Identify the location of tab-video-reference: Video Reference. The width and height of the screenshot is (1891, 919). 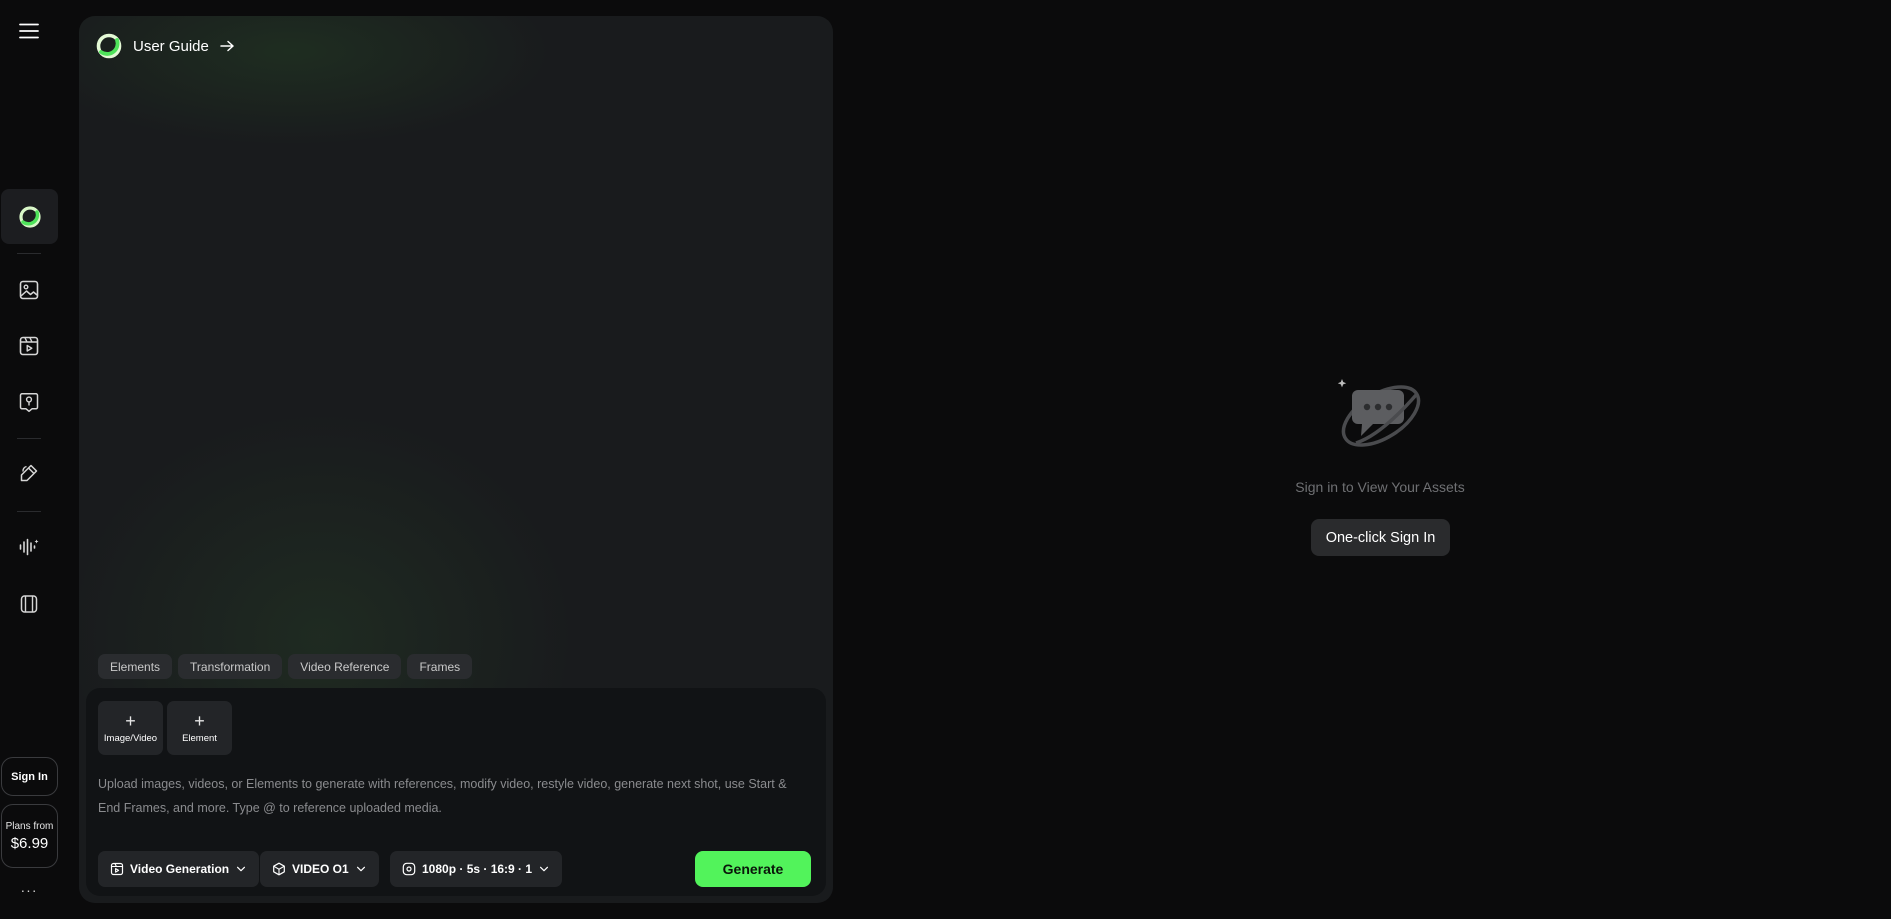
(345, 666).